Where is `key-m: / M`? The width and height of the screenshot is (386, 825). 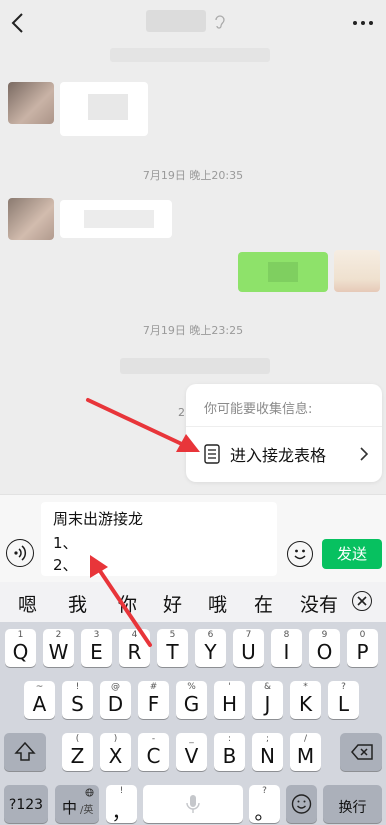
key-m: / M is located at coordinates (305, 752).